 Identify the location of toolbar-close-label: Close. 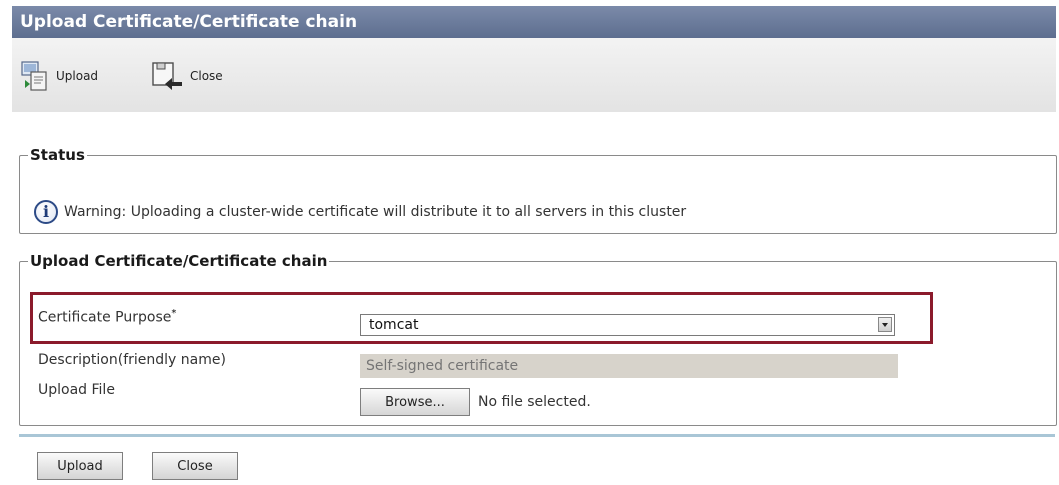
(206, 76).